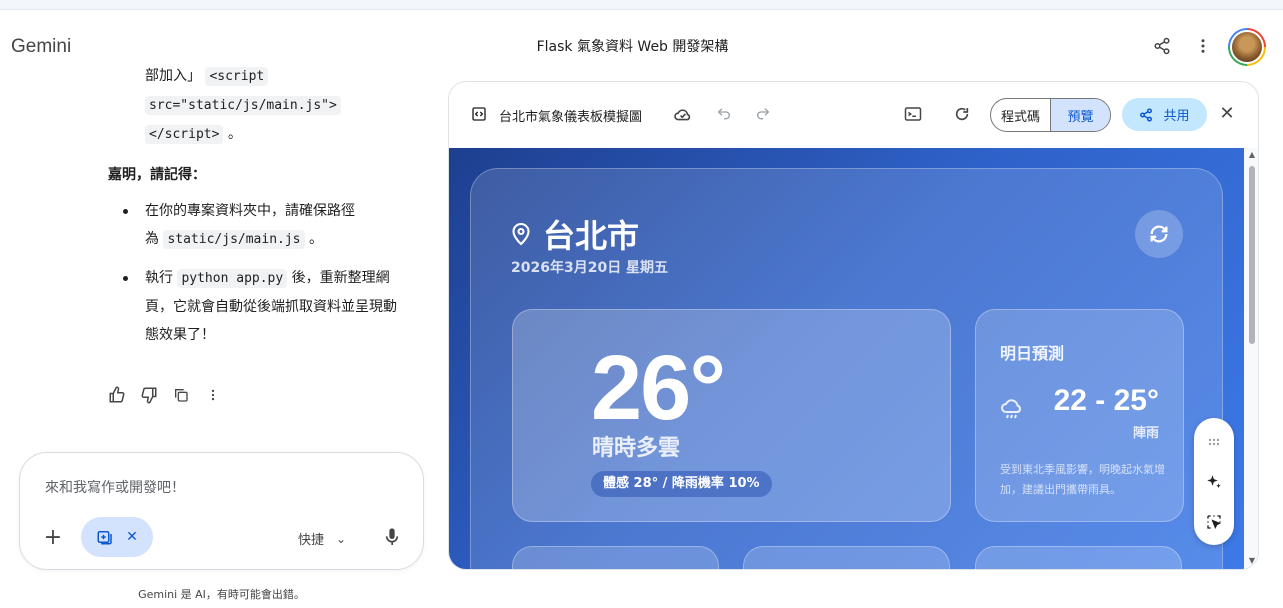  Describe the element at coordinates (311, 540) in the screenshot. I see `mode-label: 快捷` at that location.